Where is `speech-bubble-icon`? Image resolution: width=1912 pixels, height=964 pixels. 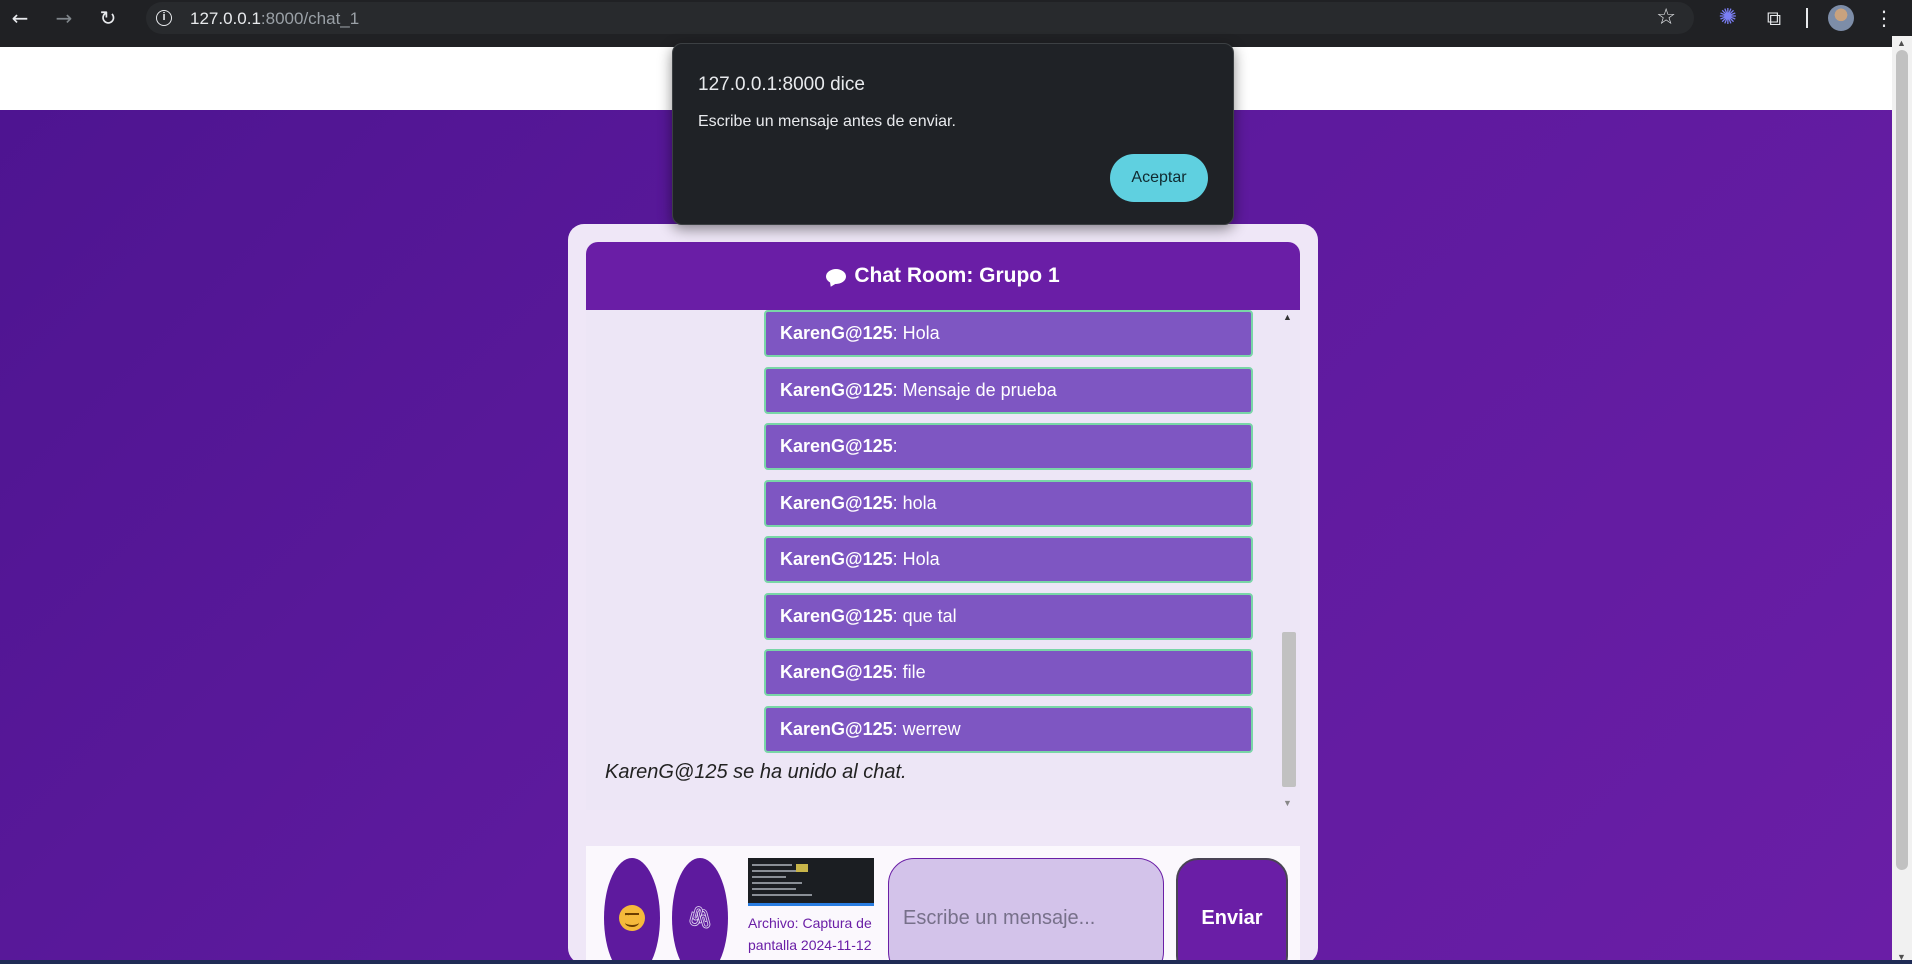 speech-bubble-icon is located at coordinates (836, 276).